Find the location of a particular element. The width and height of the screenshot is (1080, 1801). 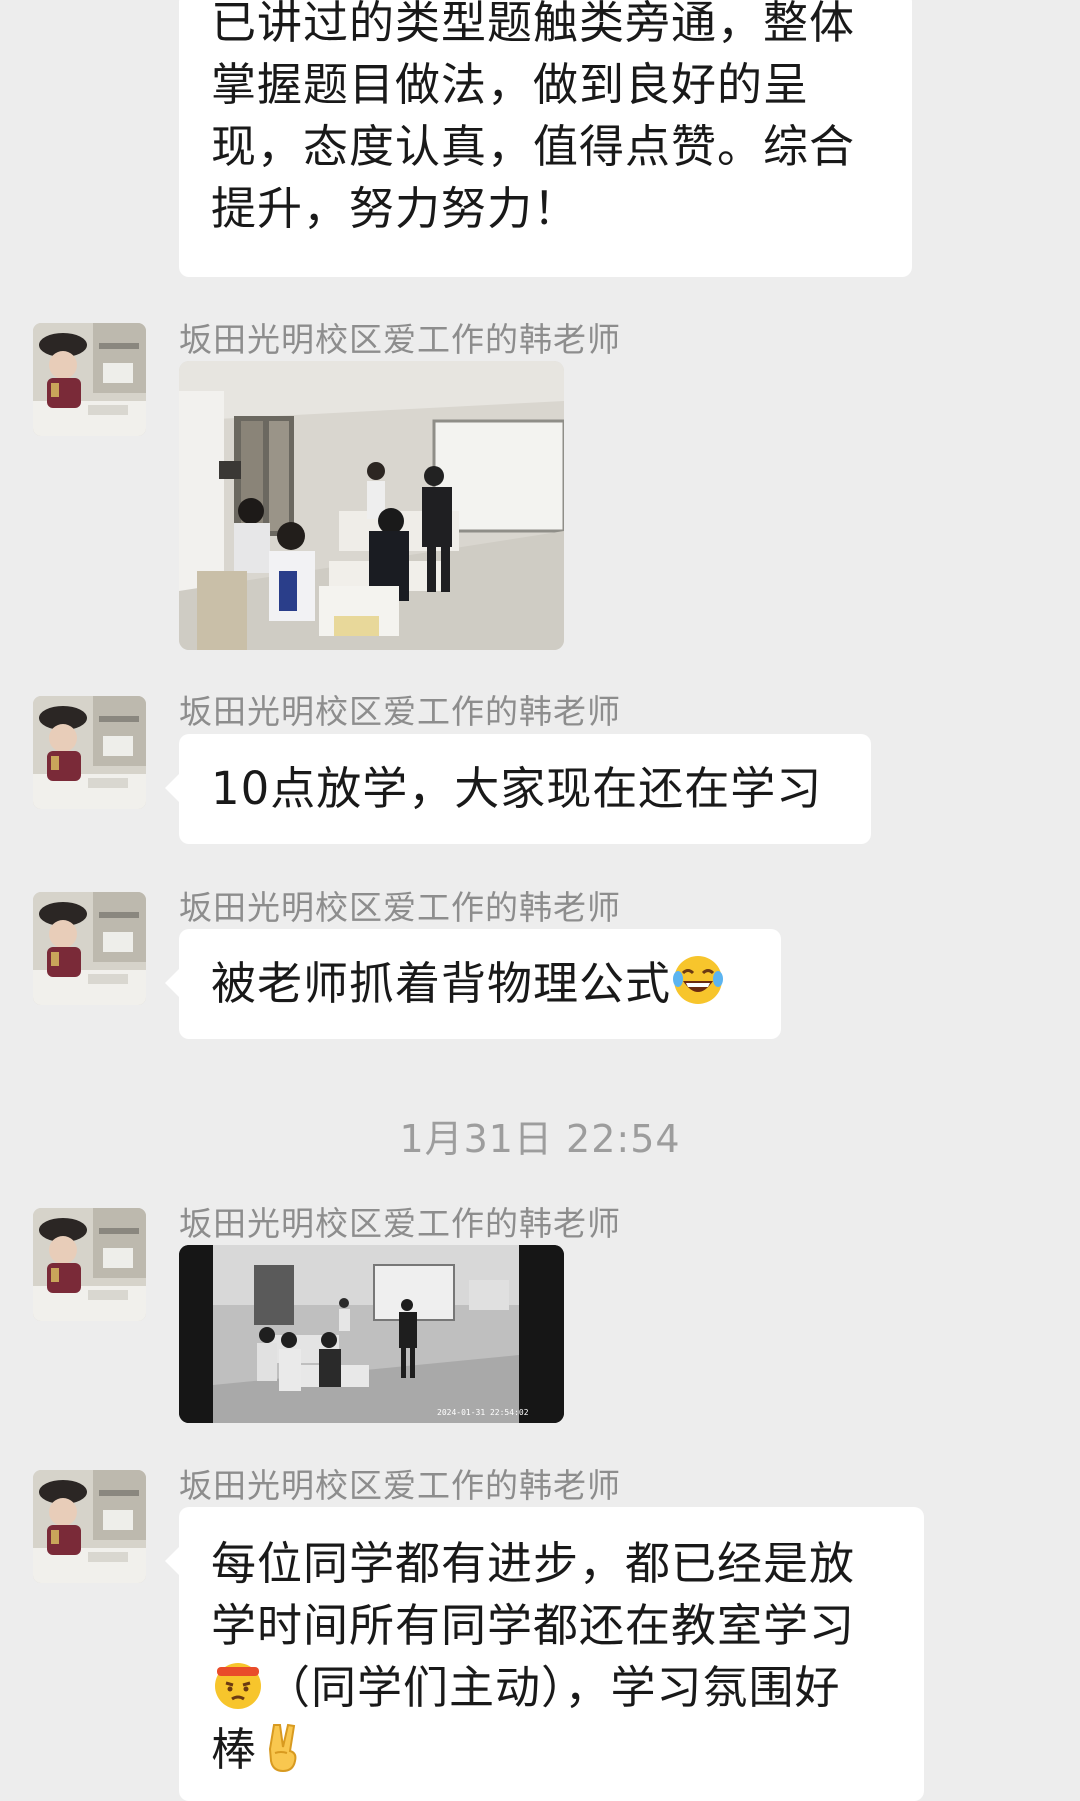

message-bubble: 10点放学，大家现在还在学习 is located at coordinates (518, 789).